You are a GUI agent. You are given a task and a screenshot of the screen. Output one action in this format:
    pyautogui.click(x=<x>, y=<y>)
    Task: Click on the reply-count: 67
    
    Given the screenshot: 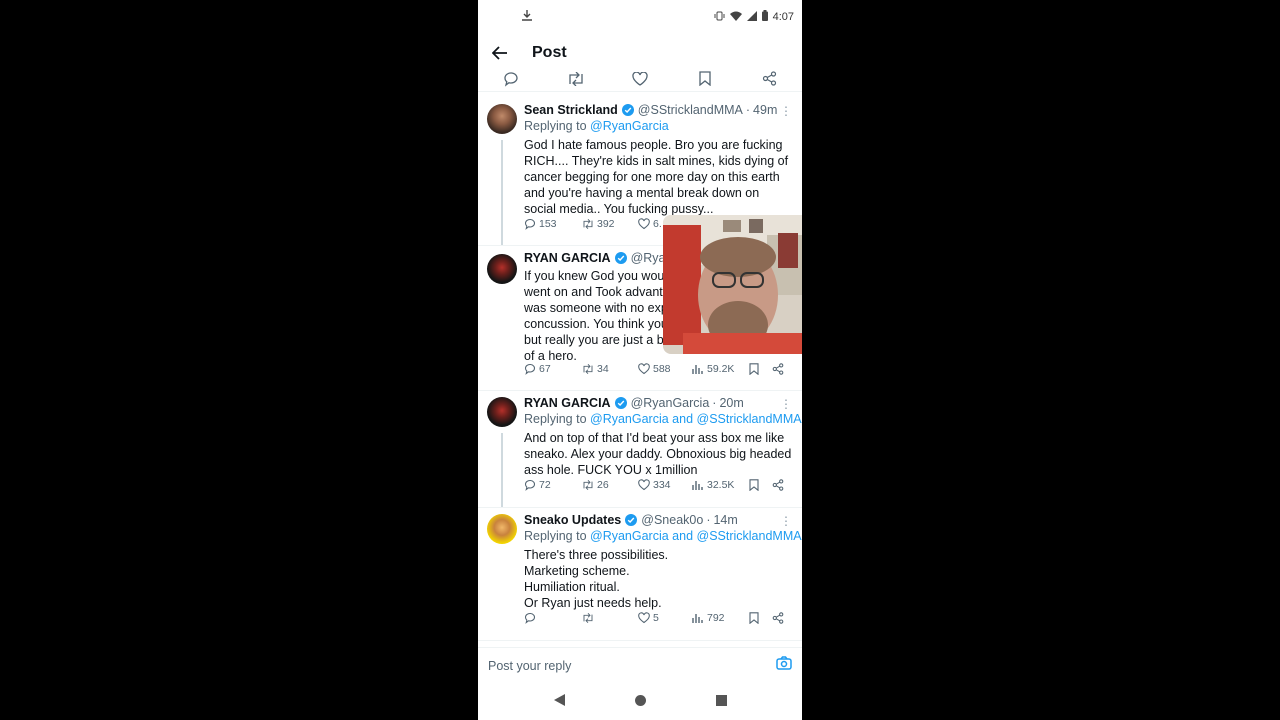 What is the action you would take?
    pyautogui.click(x=545, y=369)
    